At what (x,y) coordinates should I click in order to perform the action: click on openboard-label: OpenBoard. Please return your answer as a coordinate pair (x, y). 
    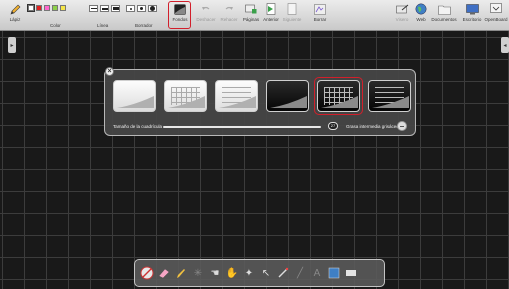
    Looking at the image, I should click on (496, 19).